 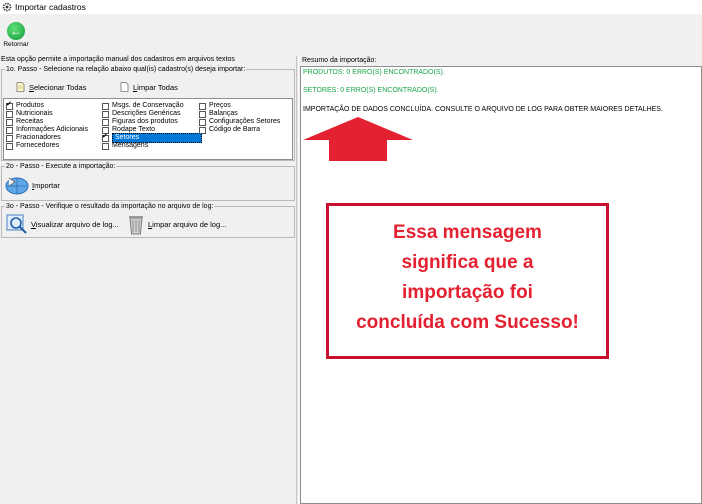 I want to click on panel-splitter, so click(x=297, y=280).